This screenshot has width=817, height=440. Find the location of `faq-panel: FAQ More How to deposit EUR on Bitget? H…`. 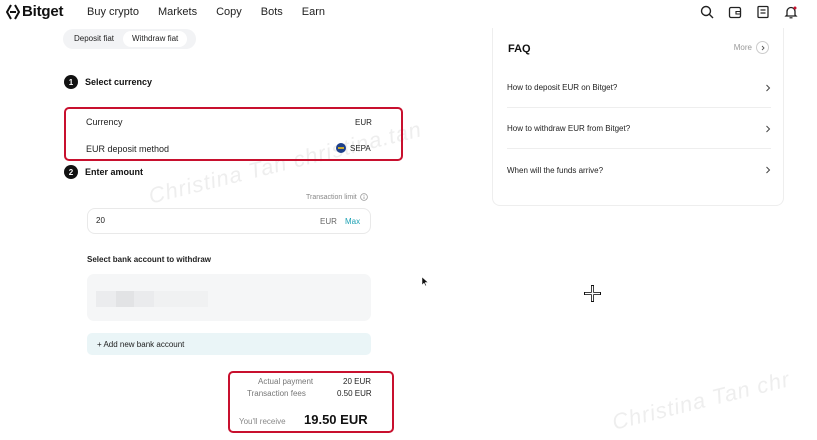

faq-panel: FAQ More How to deposit EUR on Bitget? H… is located at coordinates (638, 117).